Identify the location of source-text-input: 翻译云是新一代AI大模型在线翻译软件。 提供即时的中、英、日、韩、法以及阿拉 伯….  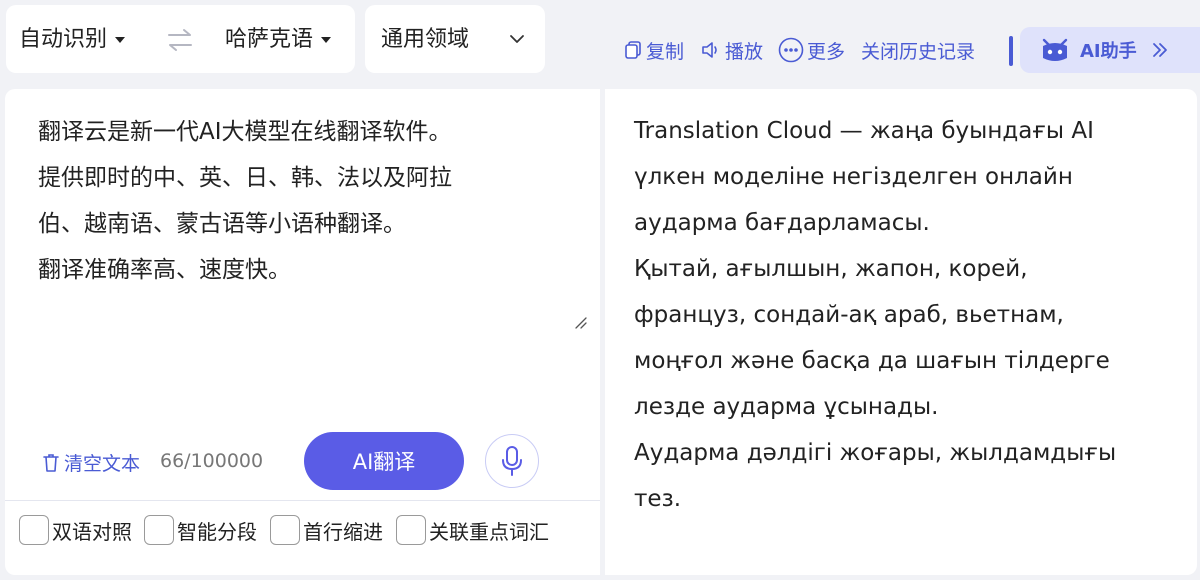
(308, 201).